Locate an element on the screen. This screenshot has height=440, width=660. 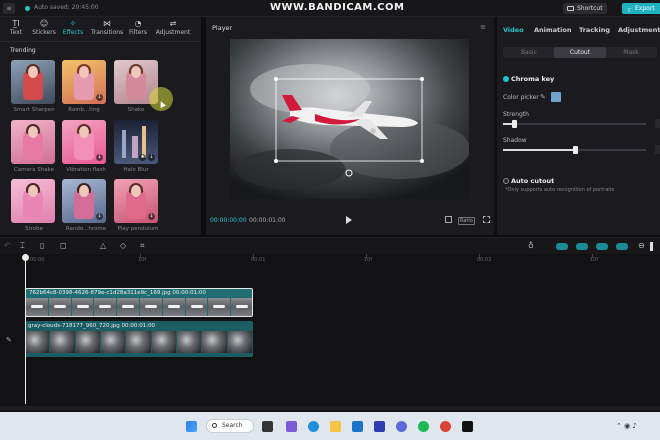
tab-filters: ◔ Filters is located at coordinates (138, 29).